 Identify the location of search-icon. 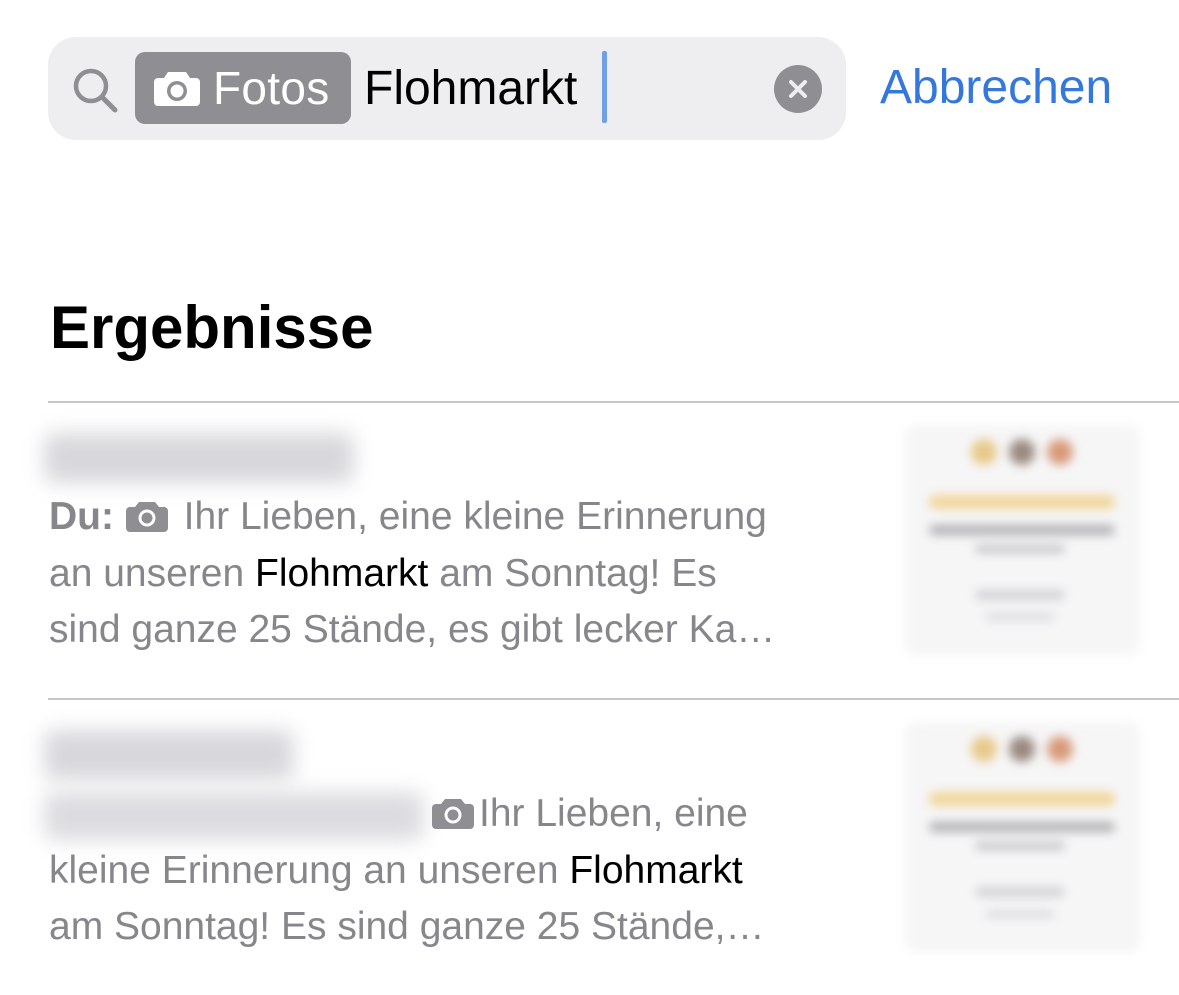
(95, 90).